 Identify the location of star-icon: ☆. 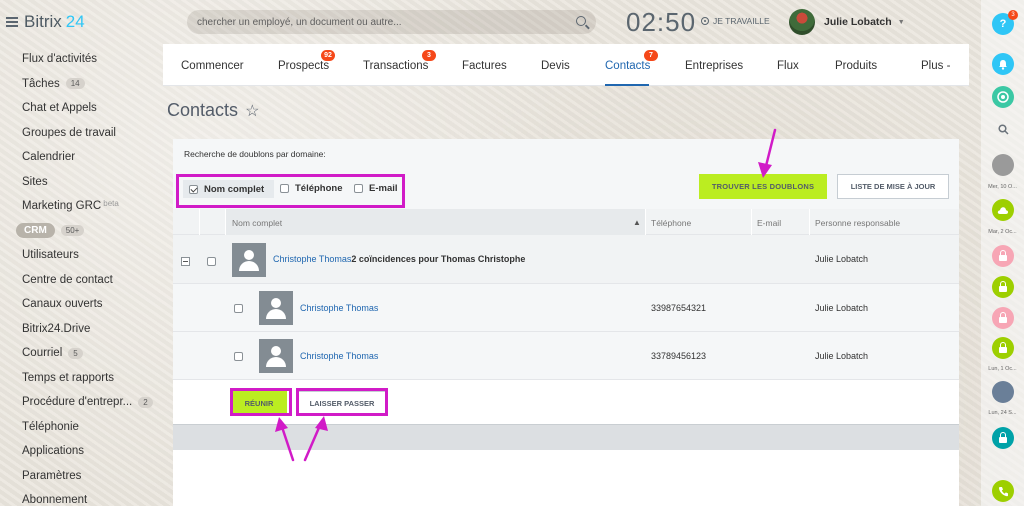
(252, 111).